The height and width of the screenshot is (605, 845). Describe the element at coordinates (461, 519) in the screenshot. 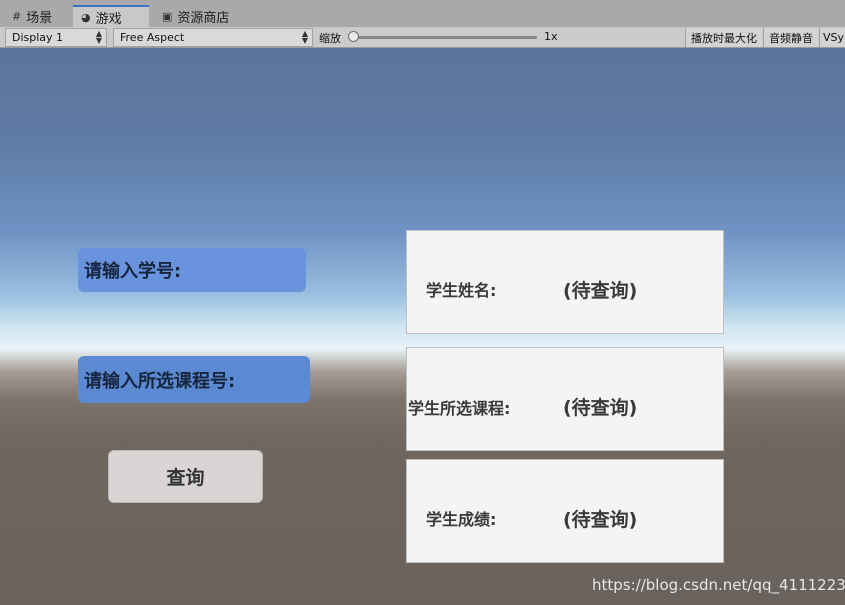

I see `student-score-label: 学生成绩:` at that location.